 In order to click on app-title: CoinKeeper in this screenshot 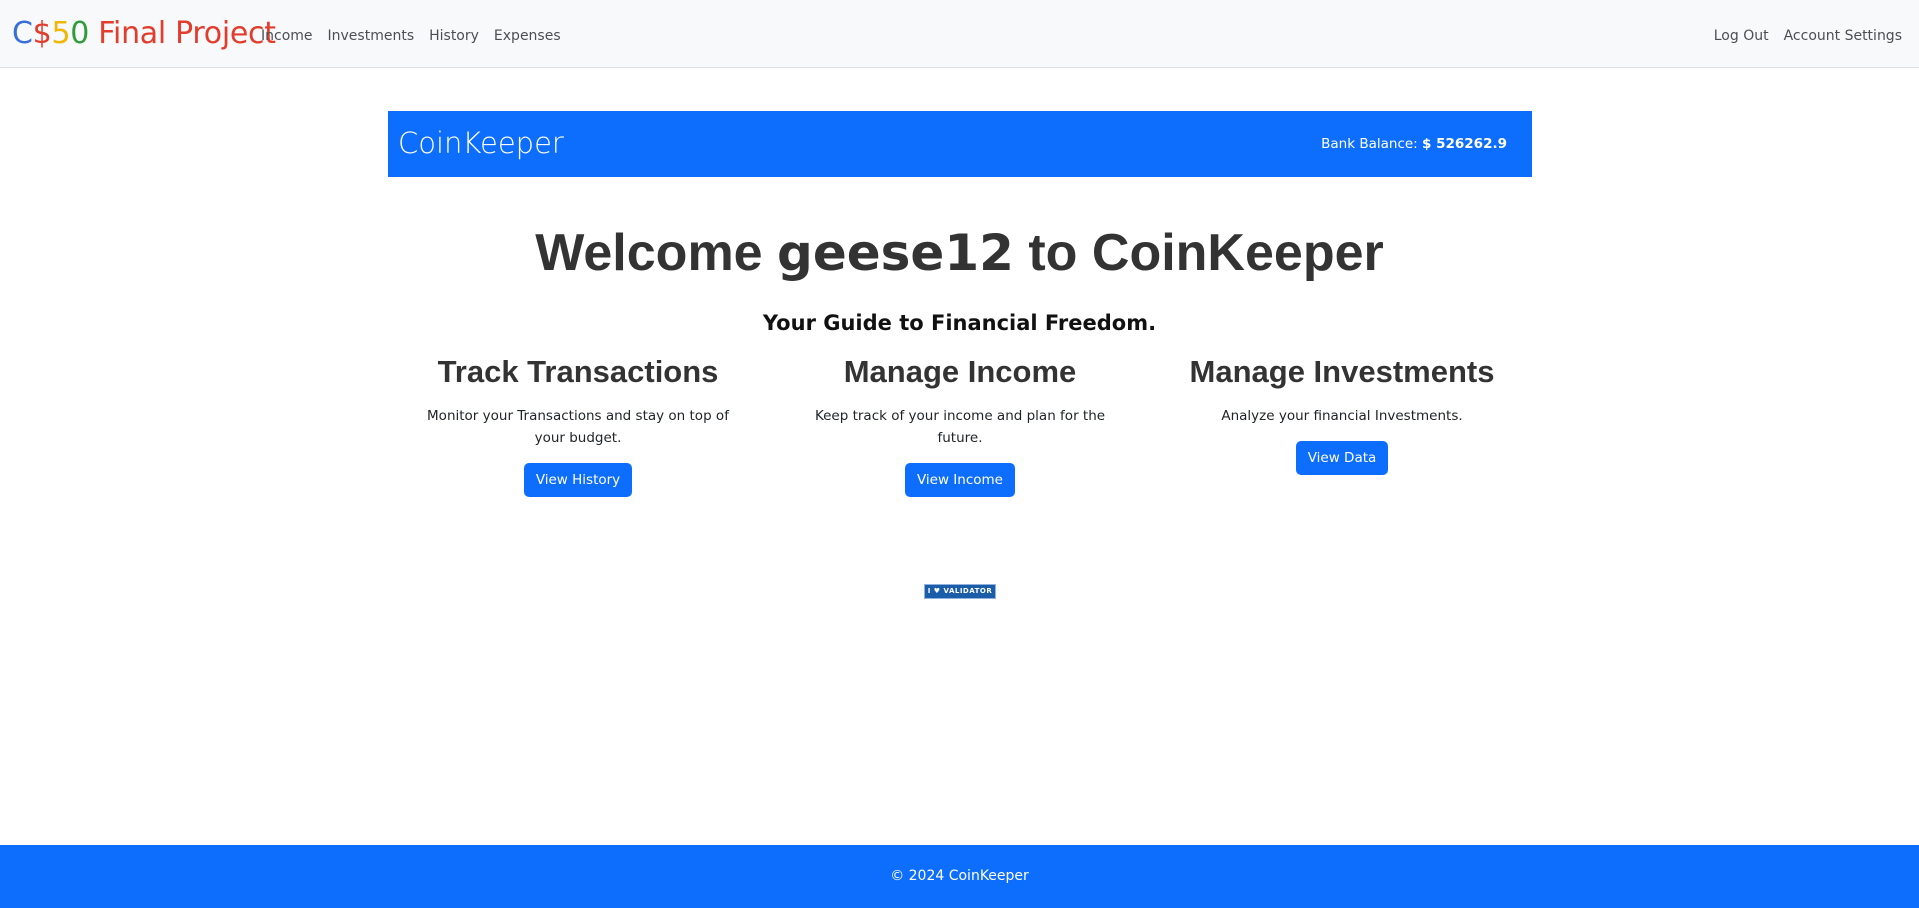, I will do `click(481, 143)`.